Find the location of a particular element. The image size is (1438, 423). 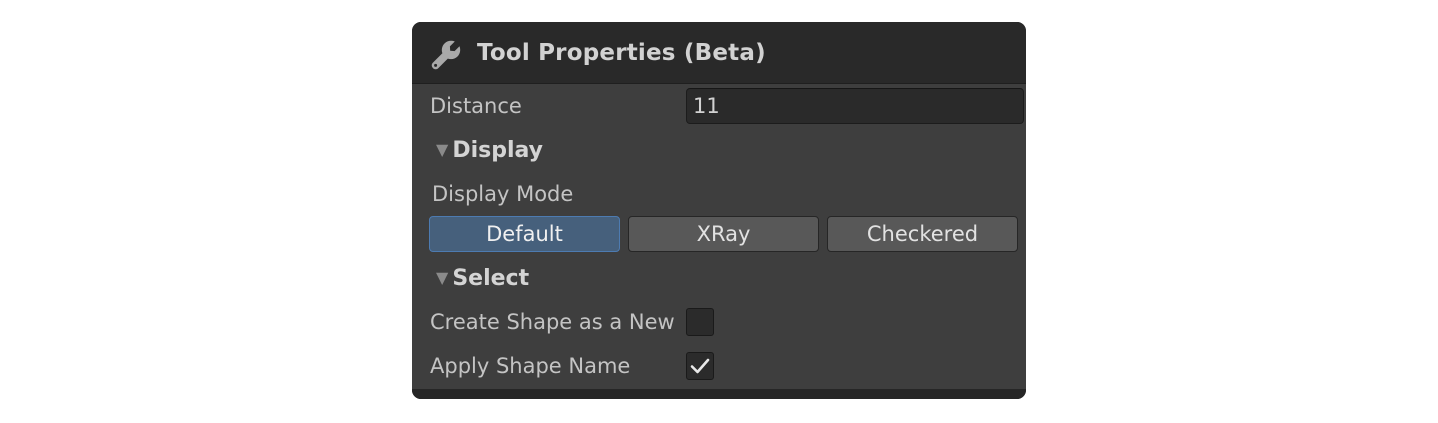

select-section-title: Select is located at coordinates (491, 278).